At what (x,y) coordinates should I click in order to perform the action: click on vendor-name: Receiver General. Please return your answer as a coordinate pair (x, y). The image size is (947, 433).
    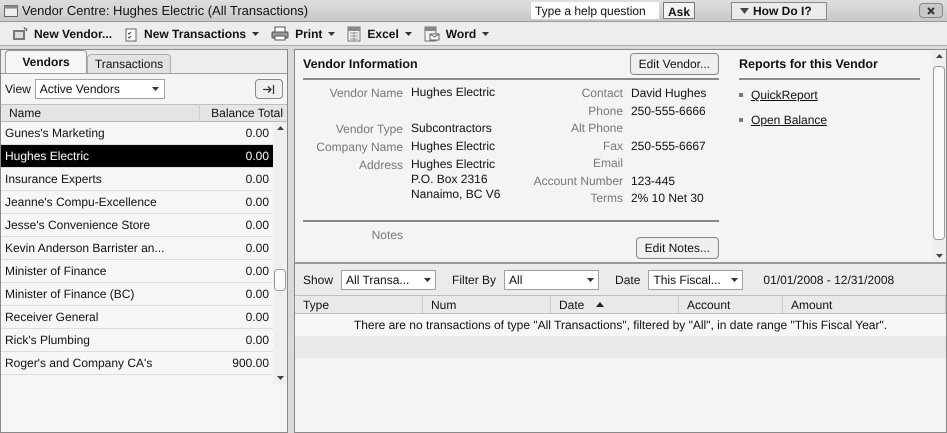
    Looking at the image, I should click on (52, 317).